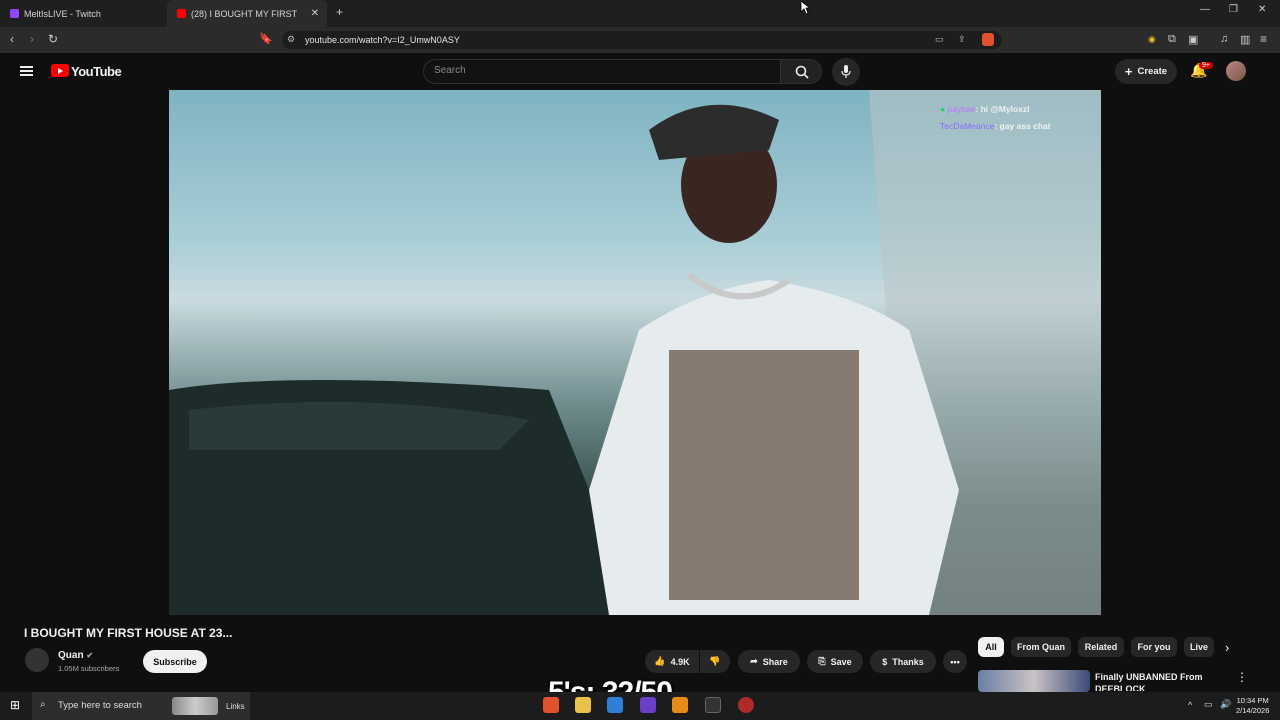  Describe the element at coordinates (1236, 71) in the screenshot. I see `user-avatar` at that location.